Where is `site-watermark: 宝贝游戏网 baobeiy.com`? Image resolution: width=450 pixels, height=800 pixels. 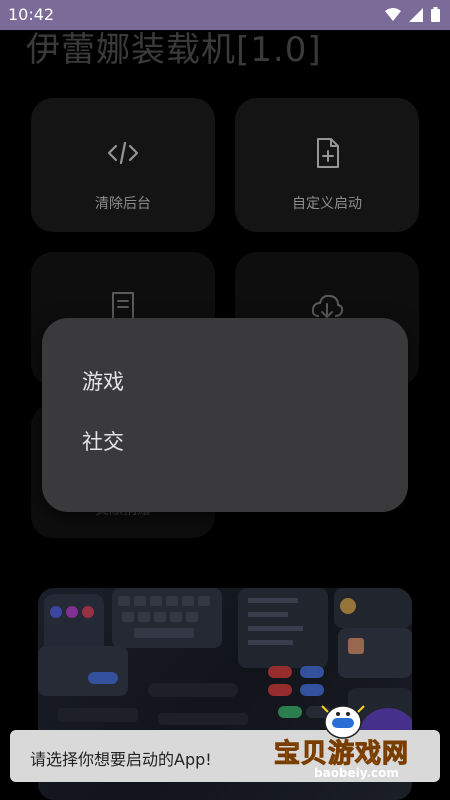 site-watermark: 宝贝游戏网 baobeiy.com is located at coordinates (360, 750).